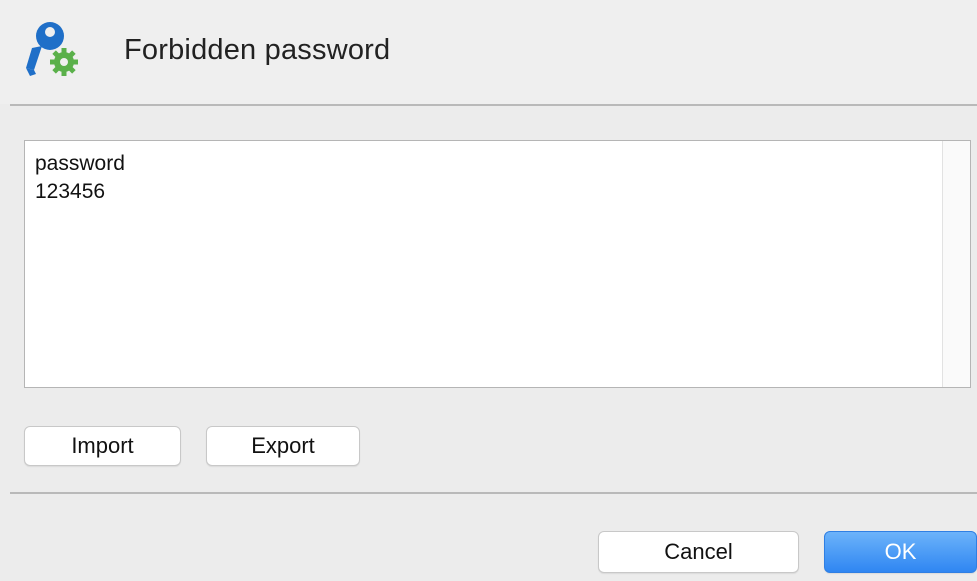  What do you see at coordinates (102, 446) in the screenshot?
I see `import-button: Import` at bounding box center [102, 446].